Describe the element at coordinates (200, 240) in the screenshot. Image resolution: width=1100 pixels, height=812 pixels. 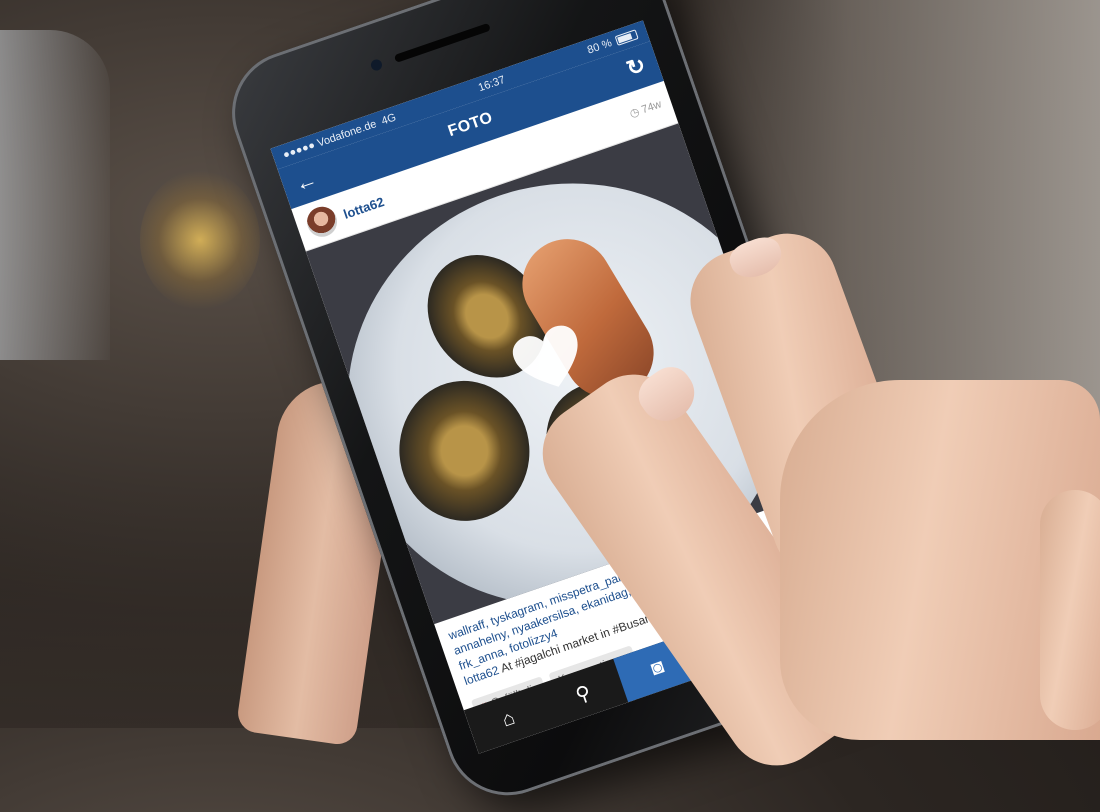
I see `background-light` at that location.